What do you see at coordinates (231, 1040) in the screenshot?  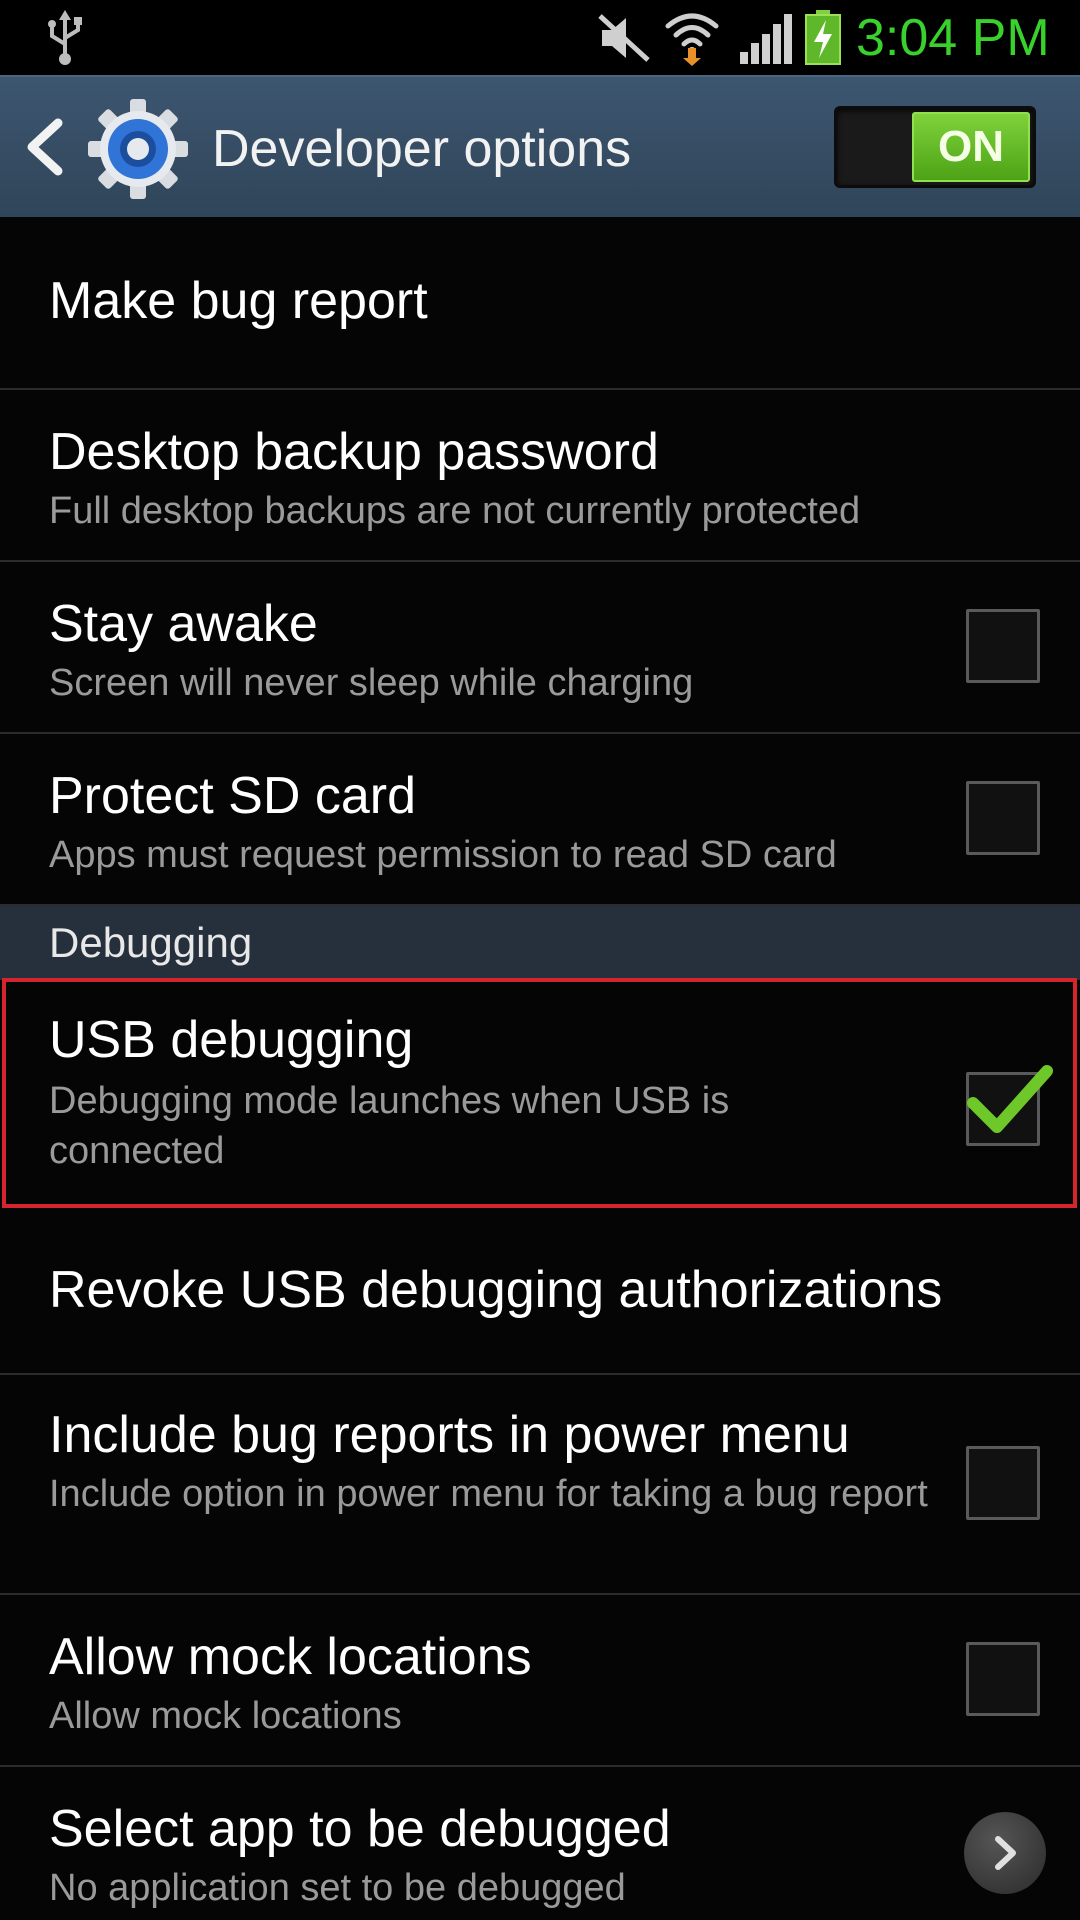 I see `item-title: USB debugging` at bounding box center [231, 1040].